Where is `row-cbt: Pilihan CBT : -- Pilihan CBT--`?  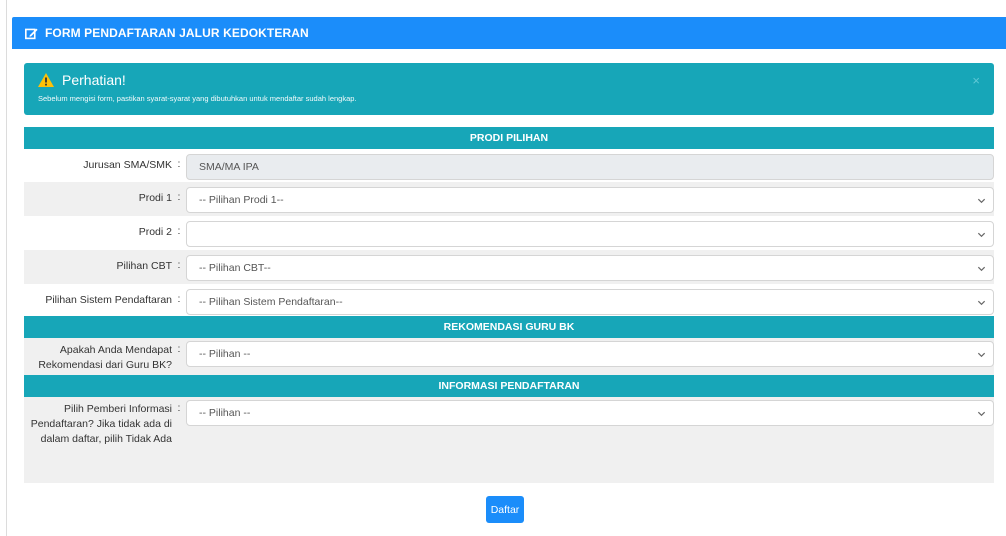
row-cbt: Pilihan CBT : -- Pilihan CBT-- is located at coordinates (509, 267).